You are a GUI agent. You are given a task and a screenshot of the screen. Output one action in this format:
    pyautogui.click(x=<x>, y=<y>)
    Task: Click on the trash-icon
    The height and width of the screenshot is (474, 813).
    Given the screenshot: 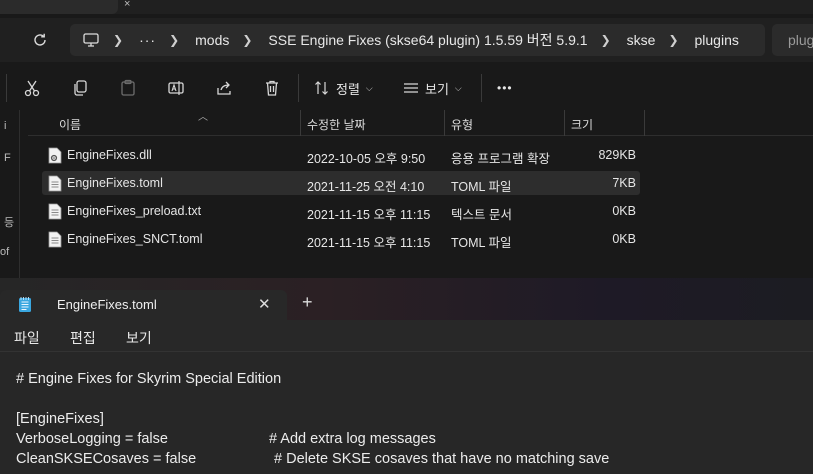 What is the action you would take?
    pyautogui.click(x=272, y=88)
    